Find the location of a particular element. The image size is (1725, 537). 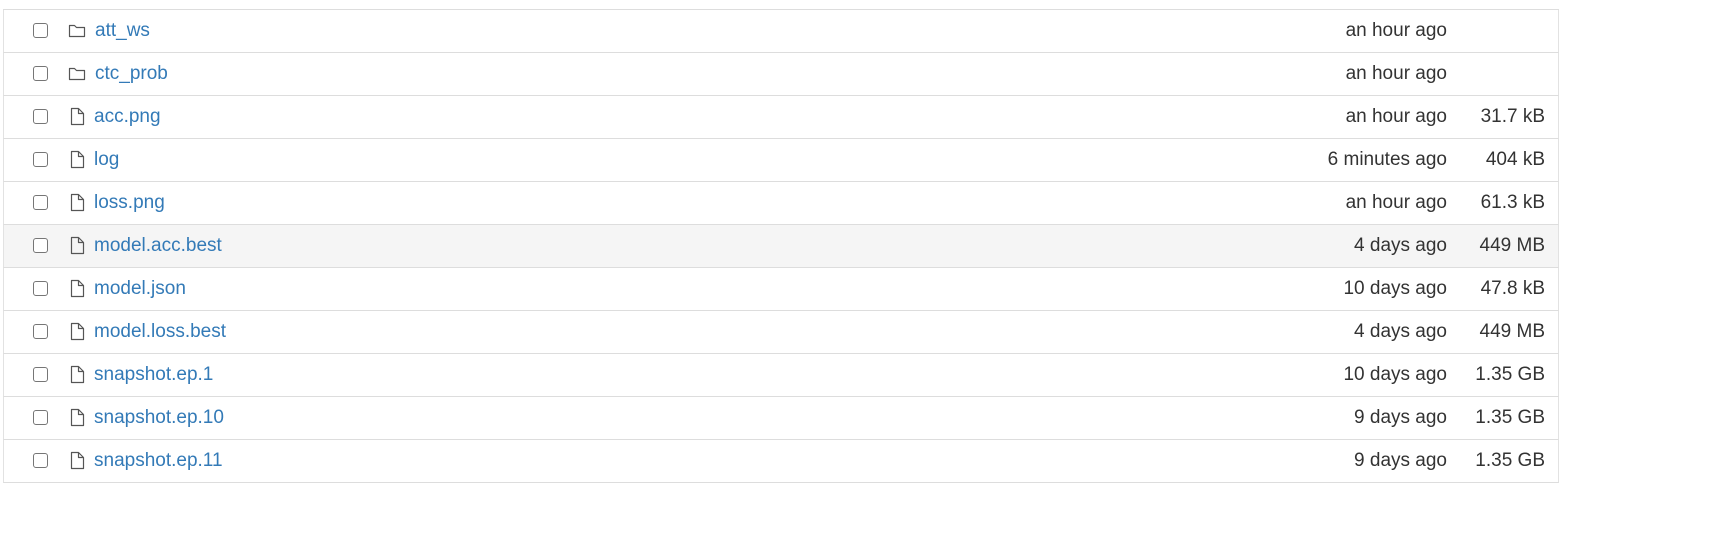

item-name-link: model.loss.best is located at coordinates (160, 332).